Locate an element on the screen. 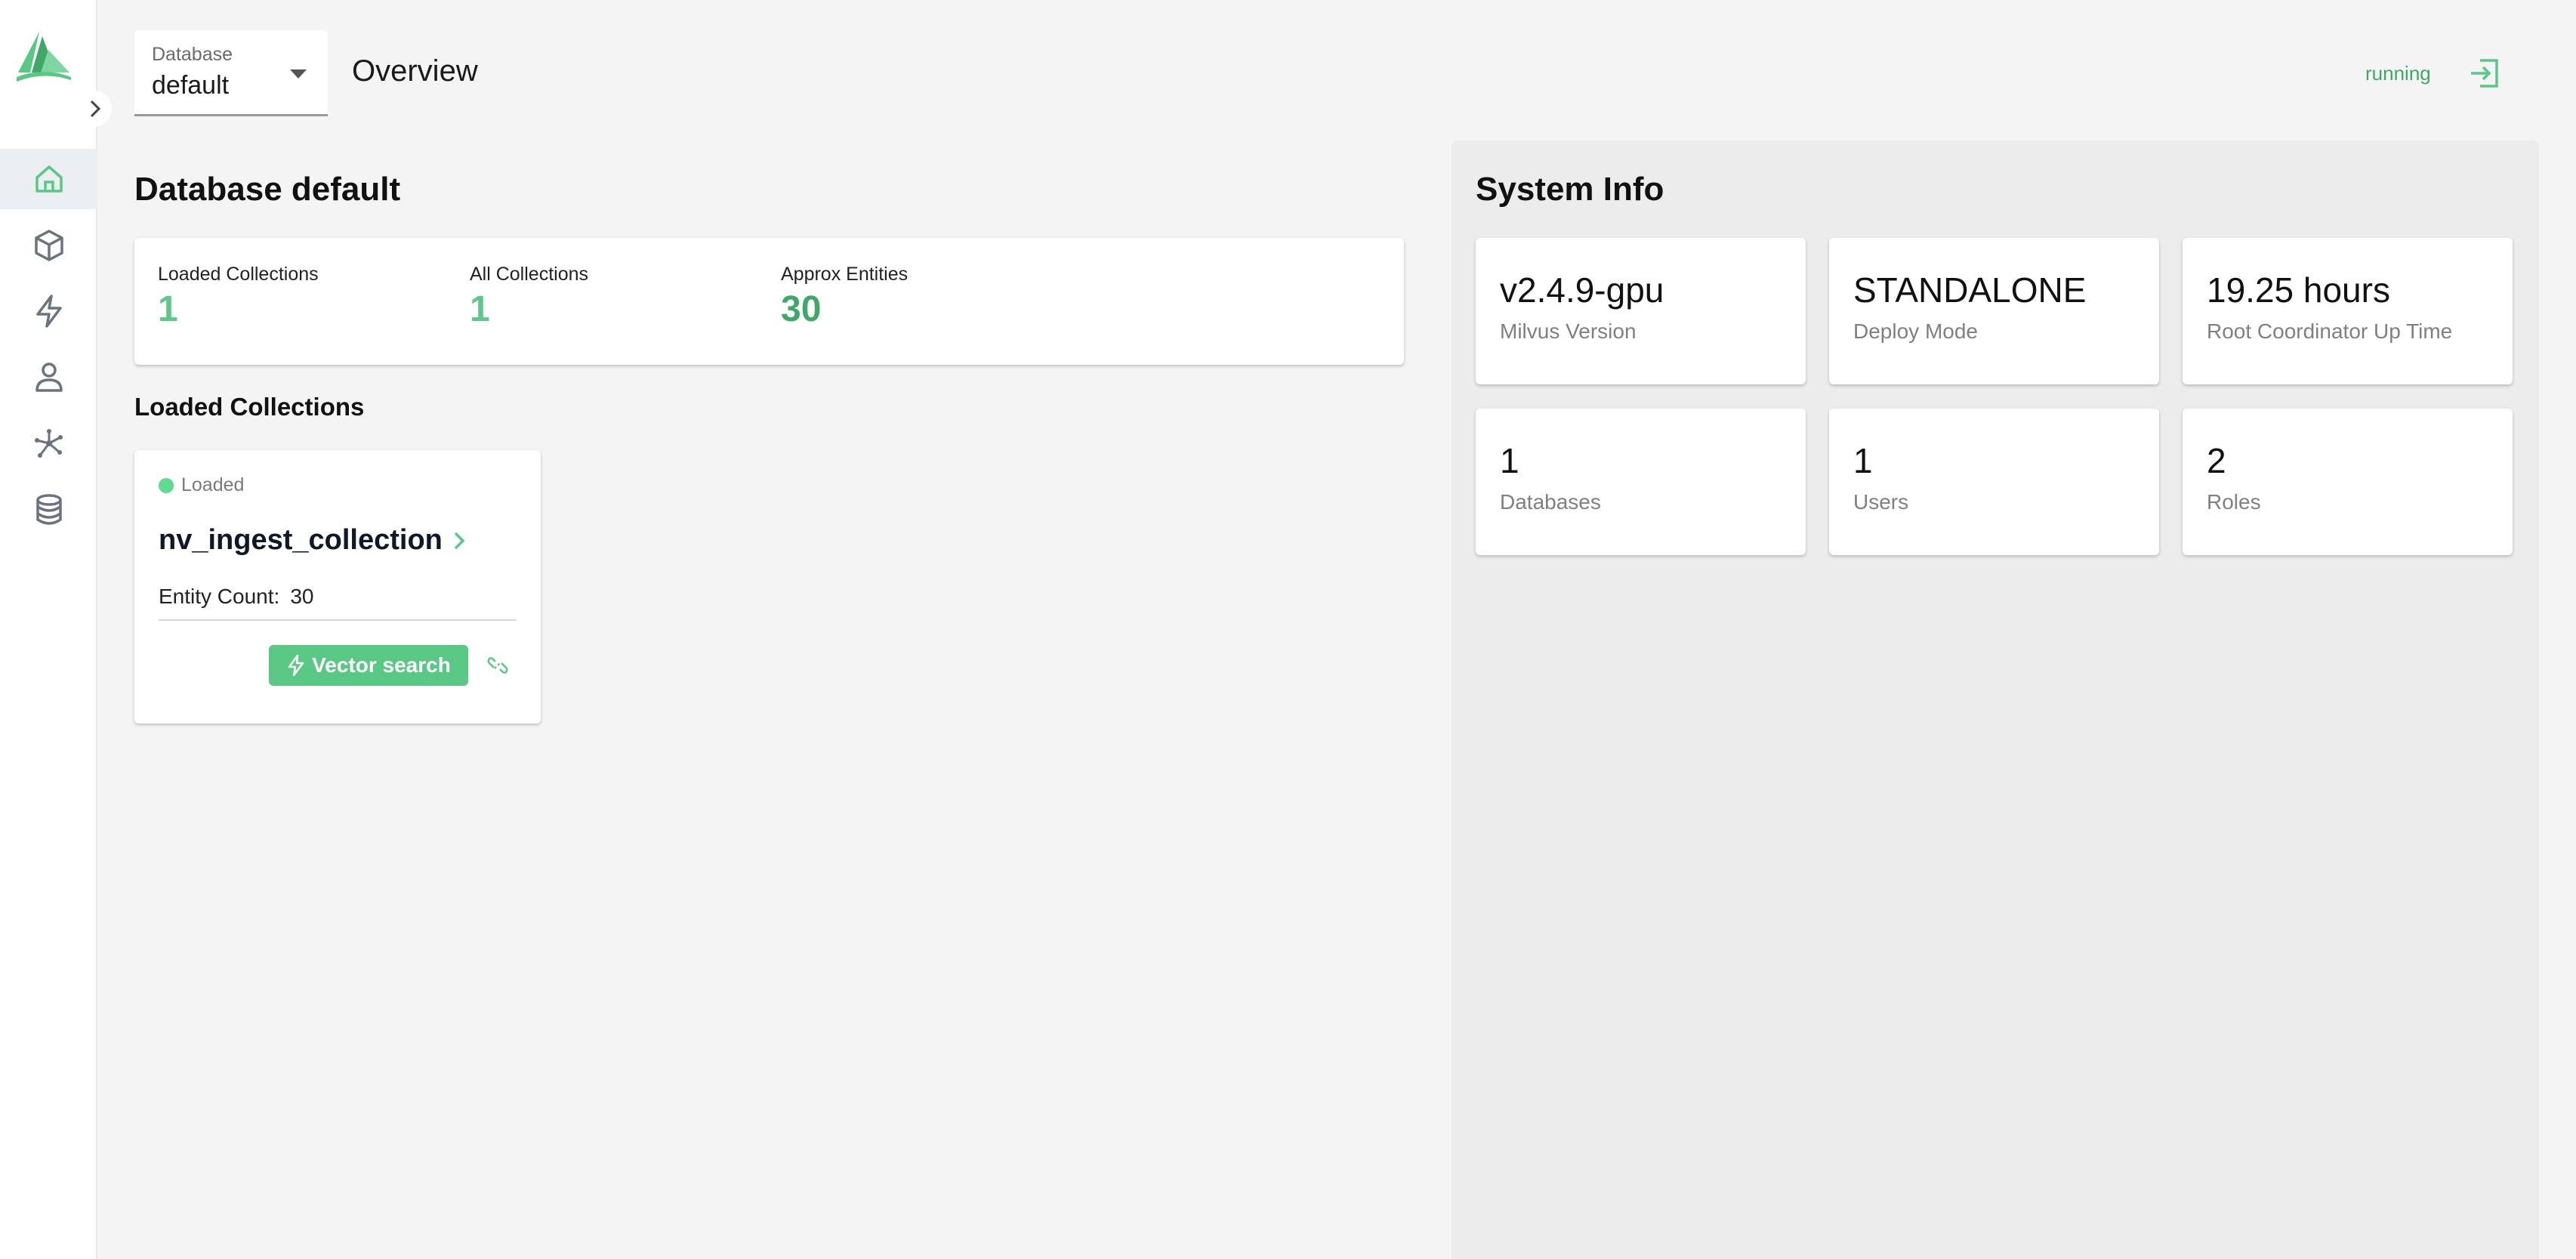 The width and height of the screenshot is (2576, 1259). stat-label: Loaded Collections is located at coordinates (238, 274).